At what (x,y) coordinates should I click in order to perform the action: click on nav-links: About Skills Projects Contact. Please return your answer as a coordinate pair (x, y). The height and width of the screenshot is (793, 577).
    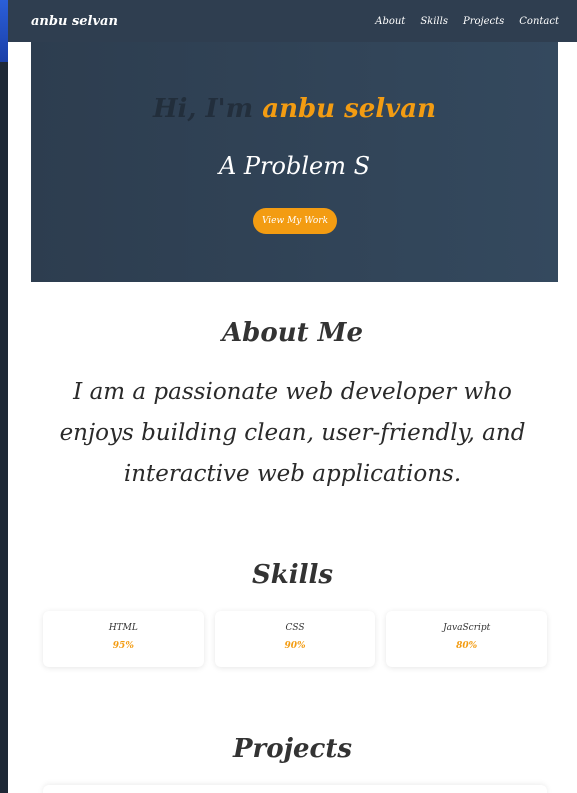
    Looking at the image, I should click on (467, 21).